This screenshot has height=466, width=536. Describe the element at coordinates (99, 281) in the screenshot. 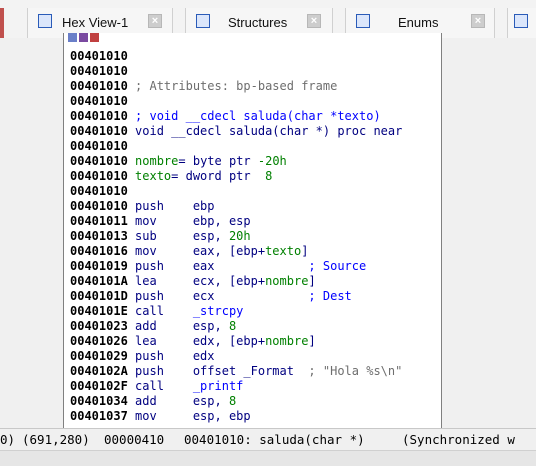

I see `line-address: 0040101A` at that location.